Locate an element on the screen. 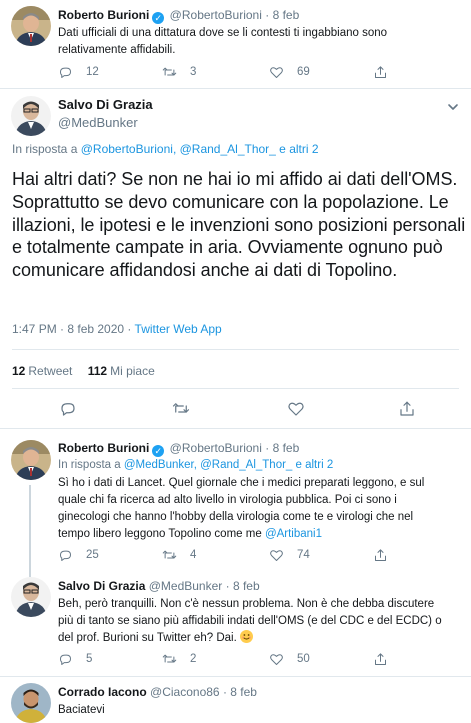 The width and height of the screenshot is (471, 723). tweet-header: Roberto Burioni ✓ @RobertoBurioni · 8 feb is located at coordinates (178, 16).